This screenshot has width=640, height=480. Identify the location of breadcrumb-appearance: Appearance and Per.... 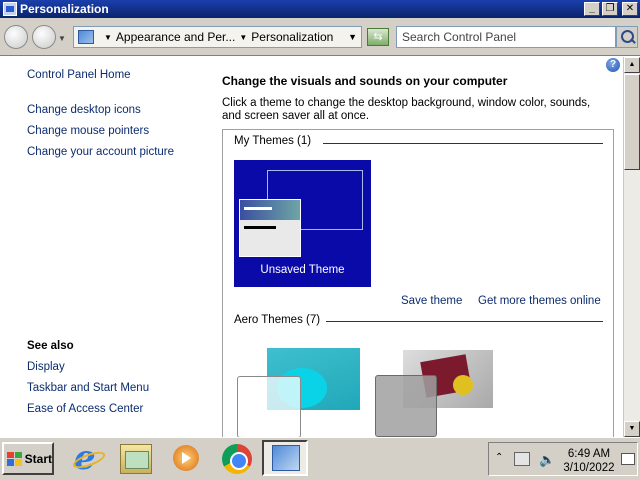
(175, 37).